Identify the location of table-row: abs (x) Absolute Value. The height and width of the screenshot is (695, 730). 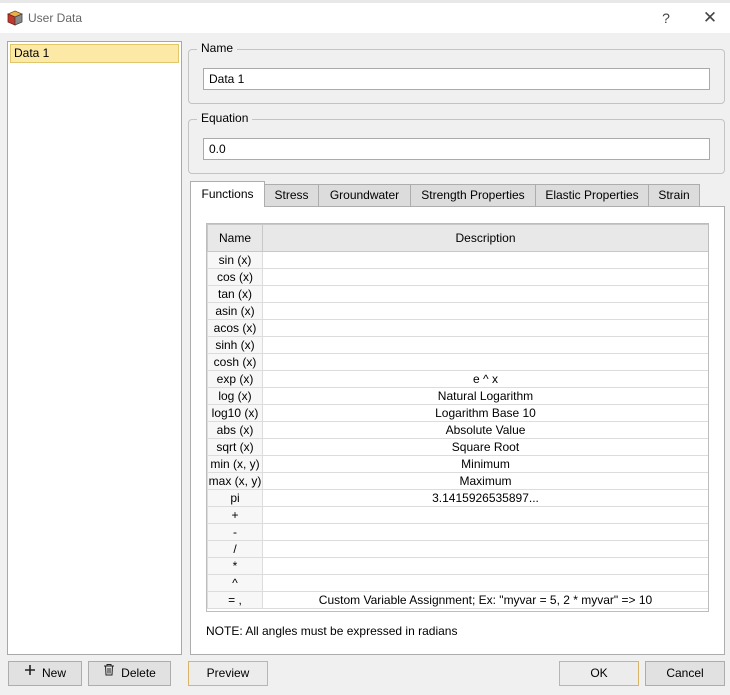
(457, 430).